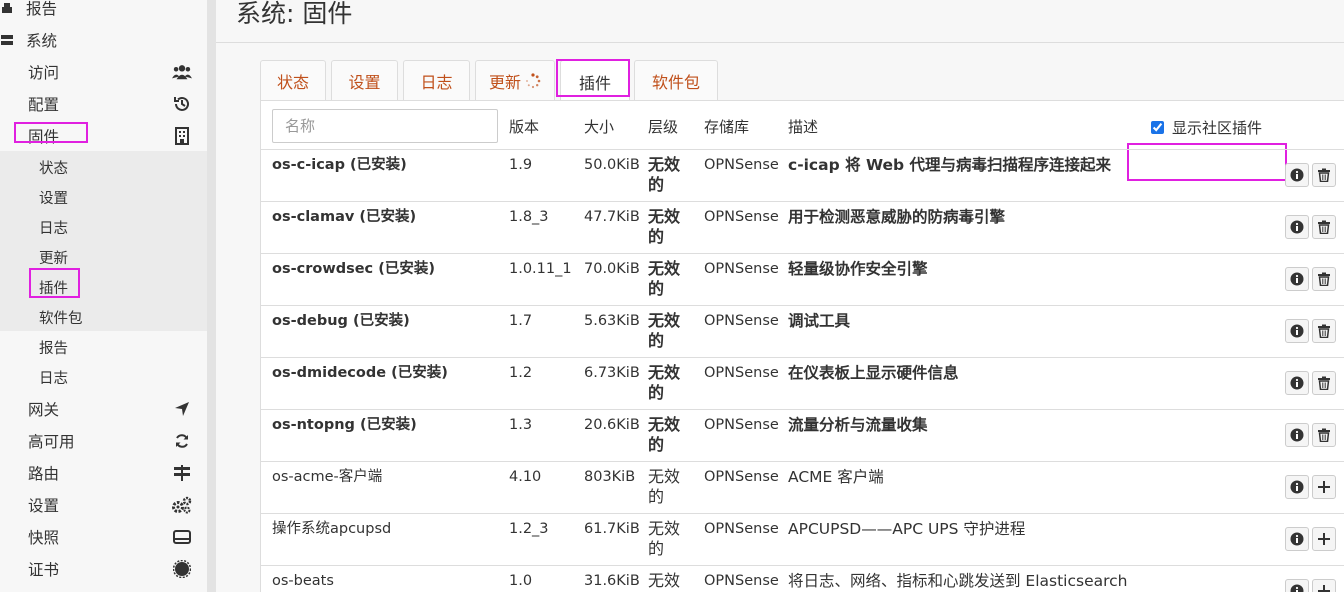 The height and width of the screenshot is (592, 1344). I want to click on plugin-description: 流量分析与流量收集, so click(858, 425).